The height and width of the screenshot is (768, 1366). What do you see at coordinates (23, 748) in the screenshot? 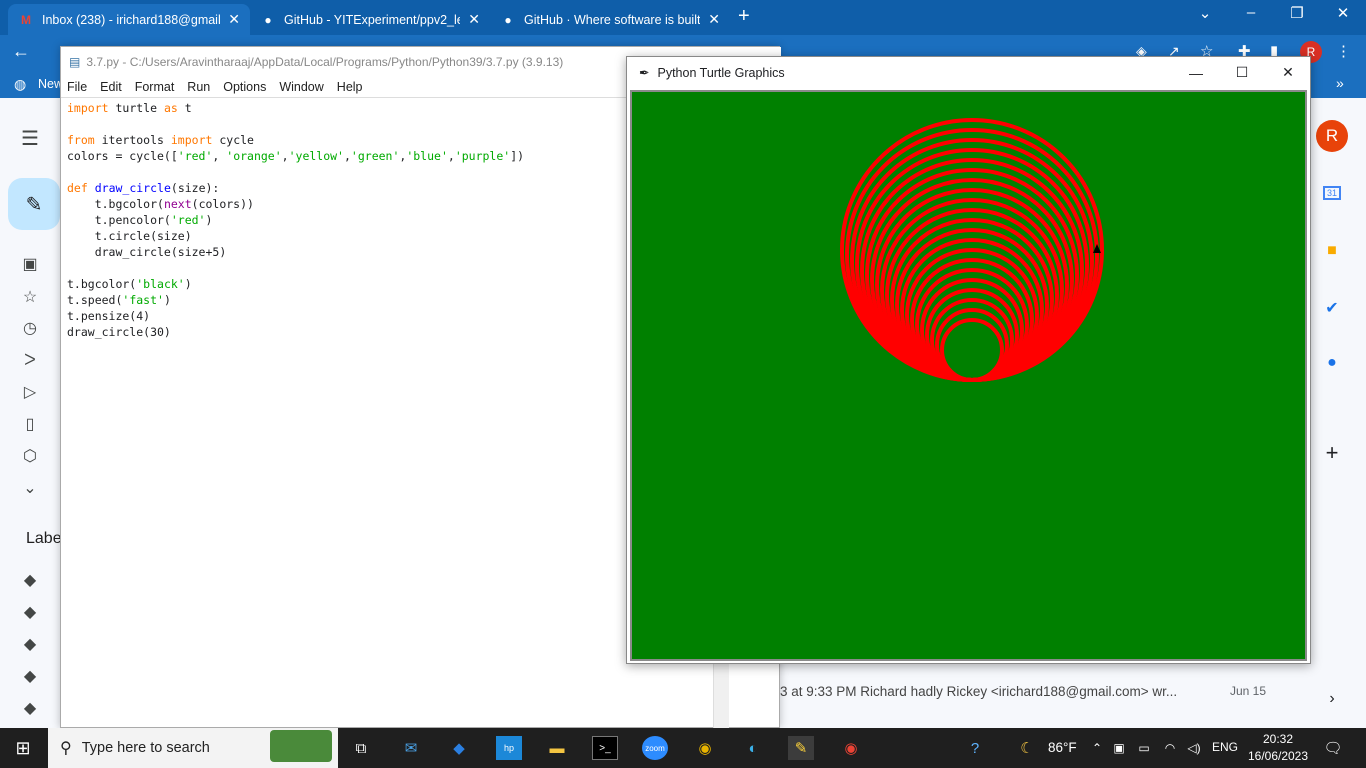
I see `windows-start-icon: ⊞` at bounding box center [23, 748].